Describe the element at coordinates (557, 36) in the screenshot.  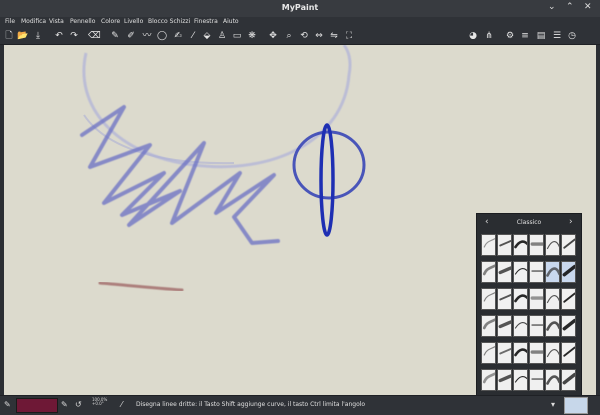
I see `history-icon: ☰` at that location.